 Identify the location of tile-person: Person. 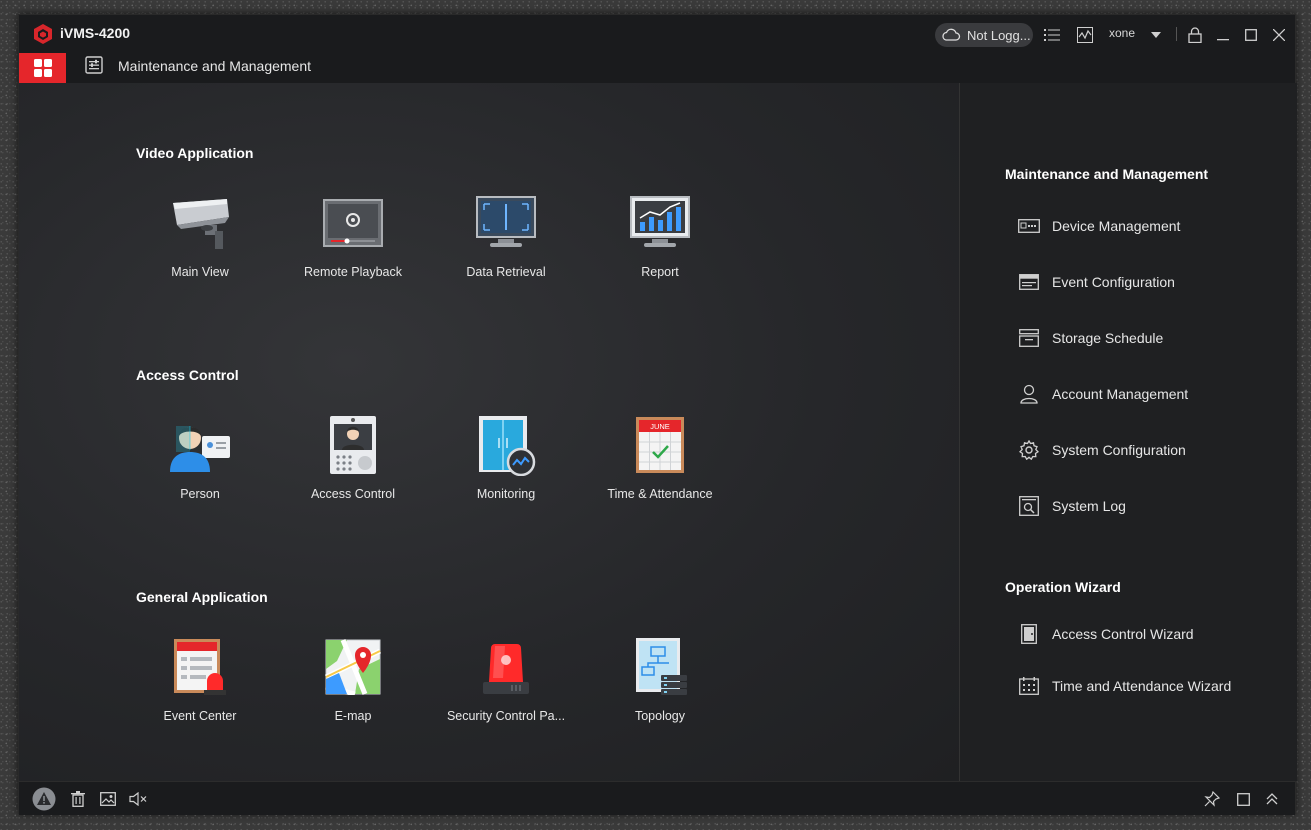
(200, 465).